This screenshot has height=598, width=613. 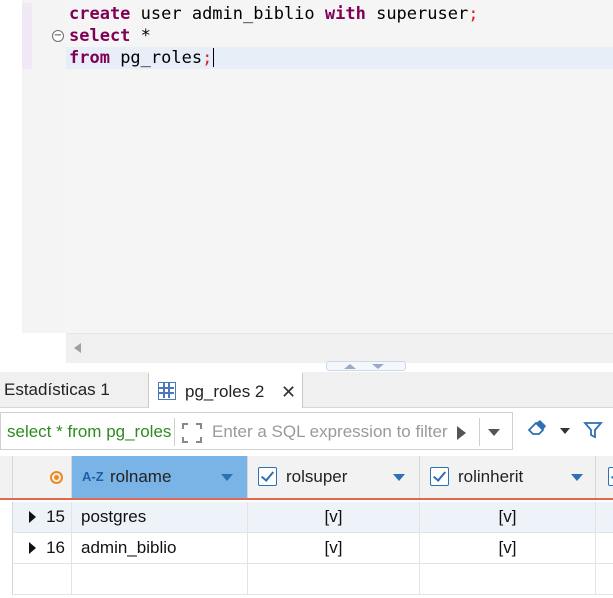 I want to click on grid-header: A-Z rolname rolsuper rolinherit, so click(x=306, y=478).